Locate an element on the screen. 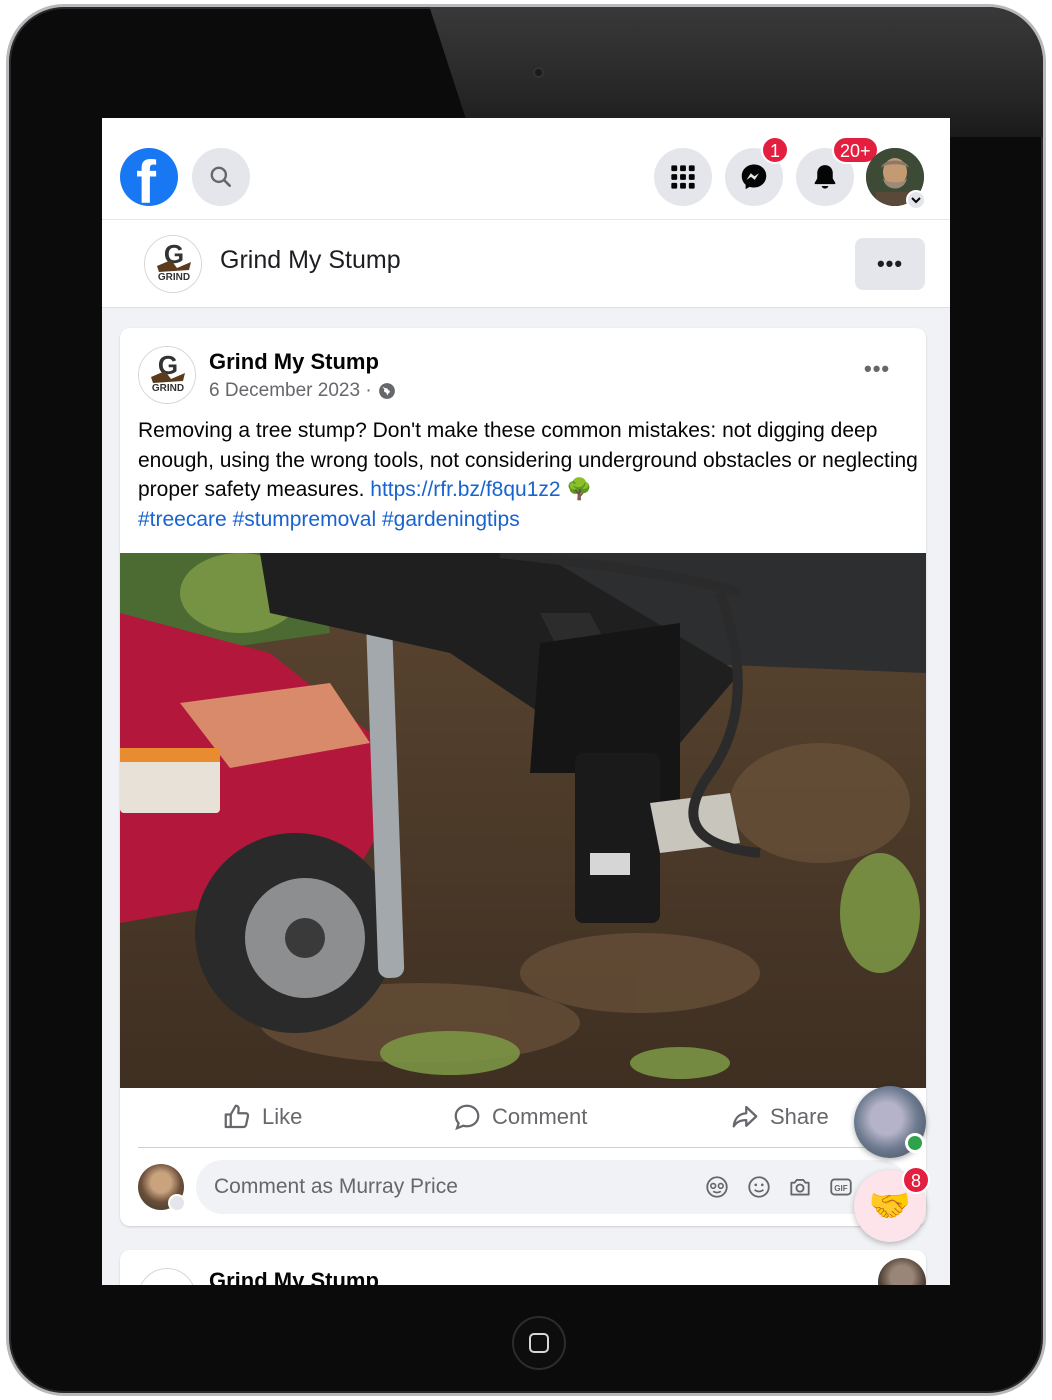 The width and height of the screenshot is (1052, 1400). next-post-author-name: Grind My Stump is located at coordinates (294, 1276).